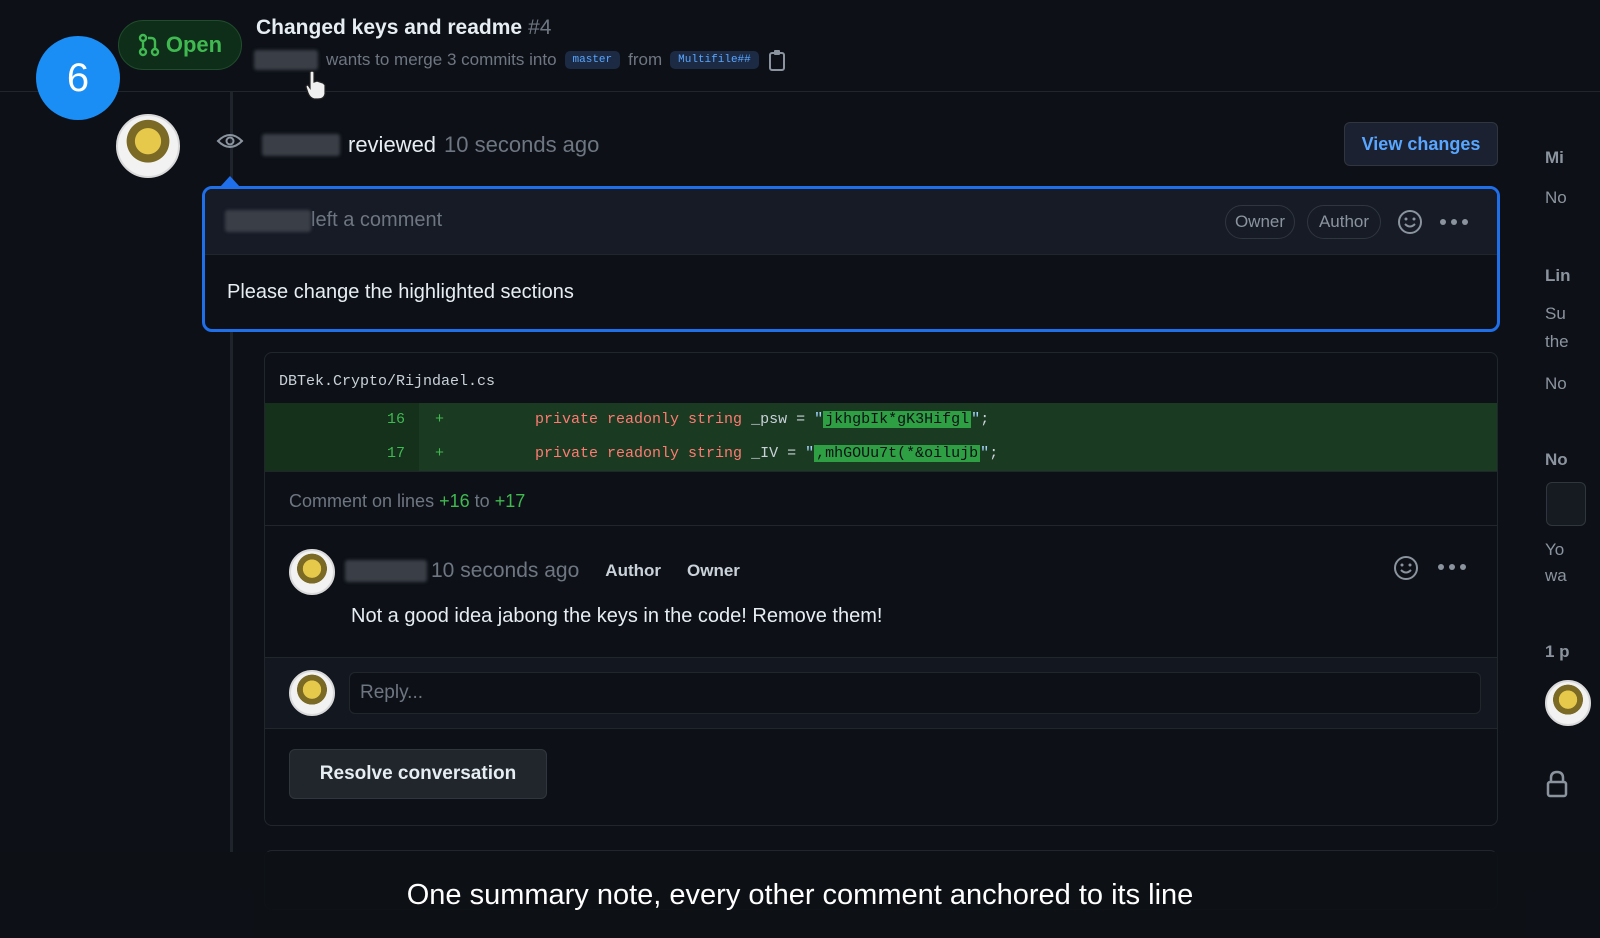 Image resolution: width=1600 pixels, height=938 pixels. What do you see at coordinates (1566, 504) in the screenshot?
I see `sidebar-button-fragment` at bounding box center [1566, 504].